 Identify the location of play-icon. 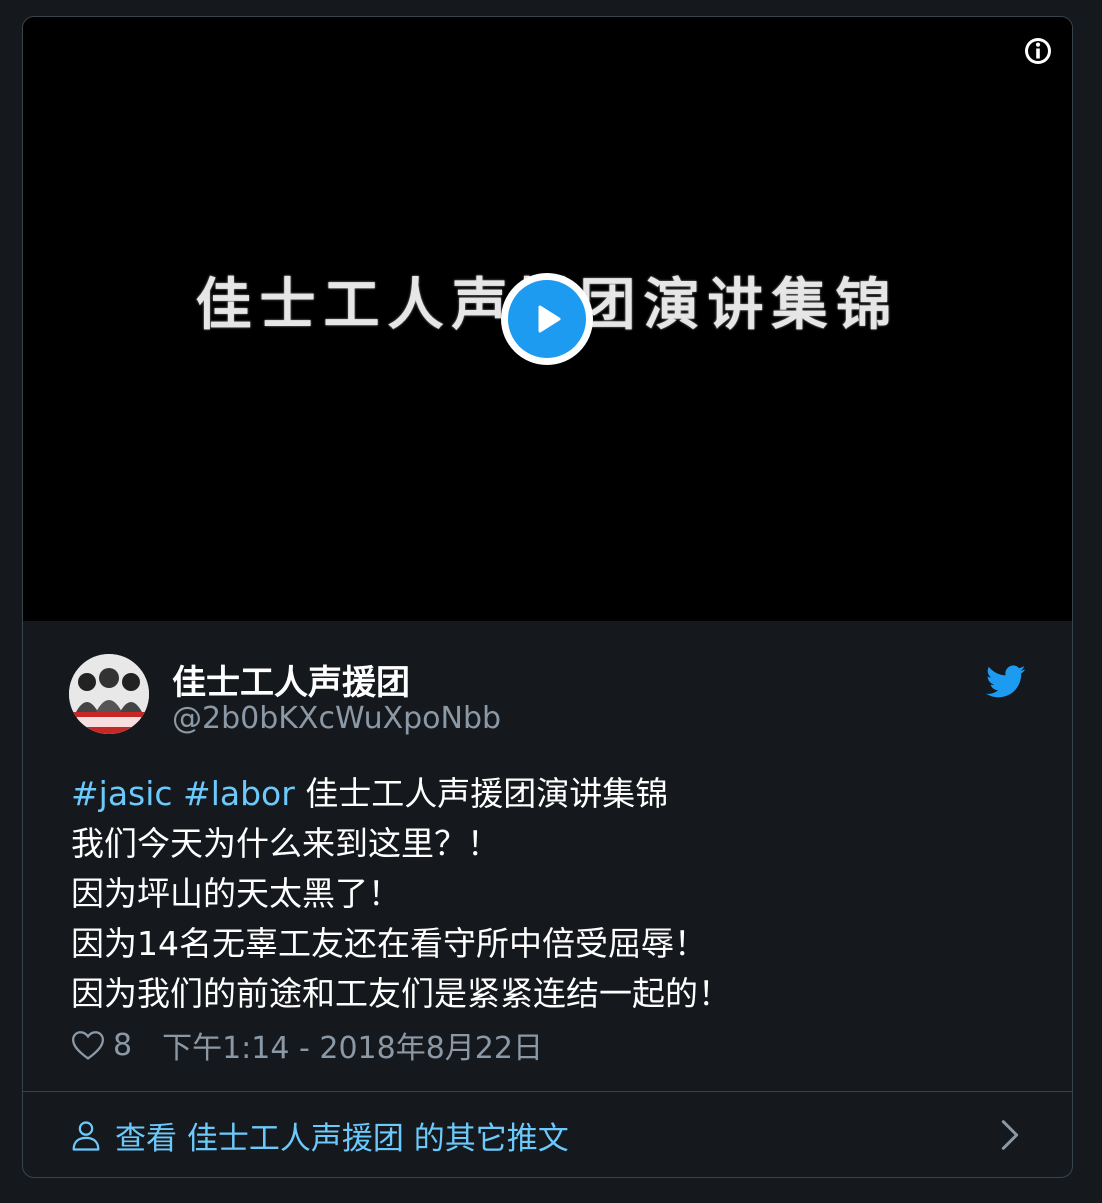
(549, 319).